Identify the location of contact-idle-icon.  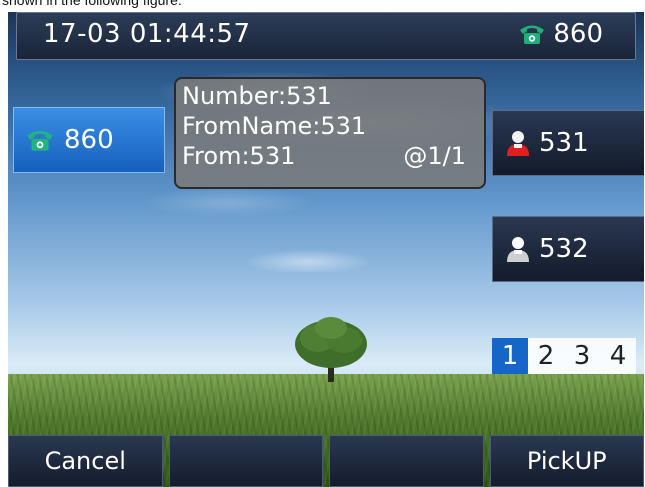
(518, 249).